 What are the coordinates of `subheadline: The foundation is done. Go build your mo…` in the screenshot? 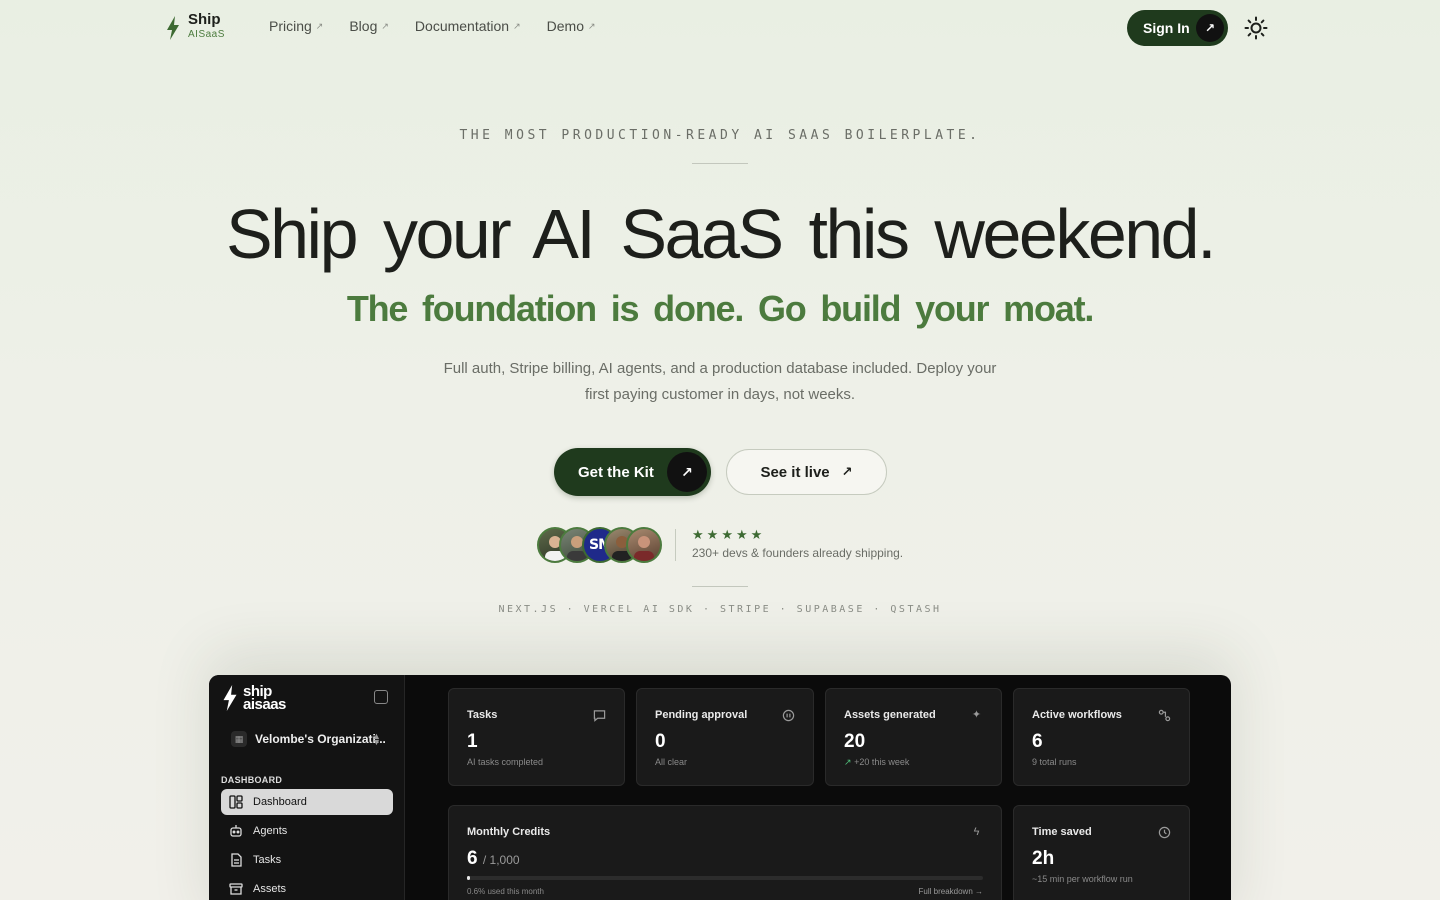 It's located at (720, 308).